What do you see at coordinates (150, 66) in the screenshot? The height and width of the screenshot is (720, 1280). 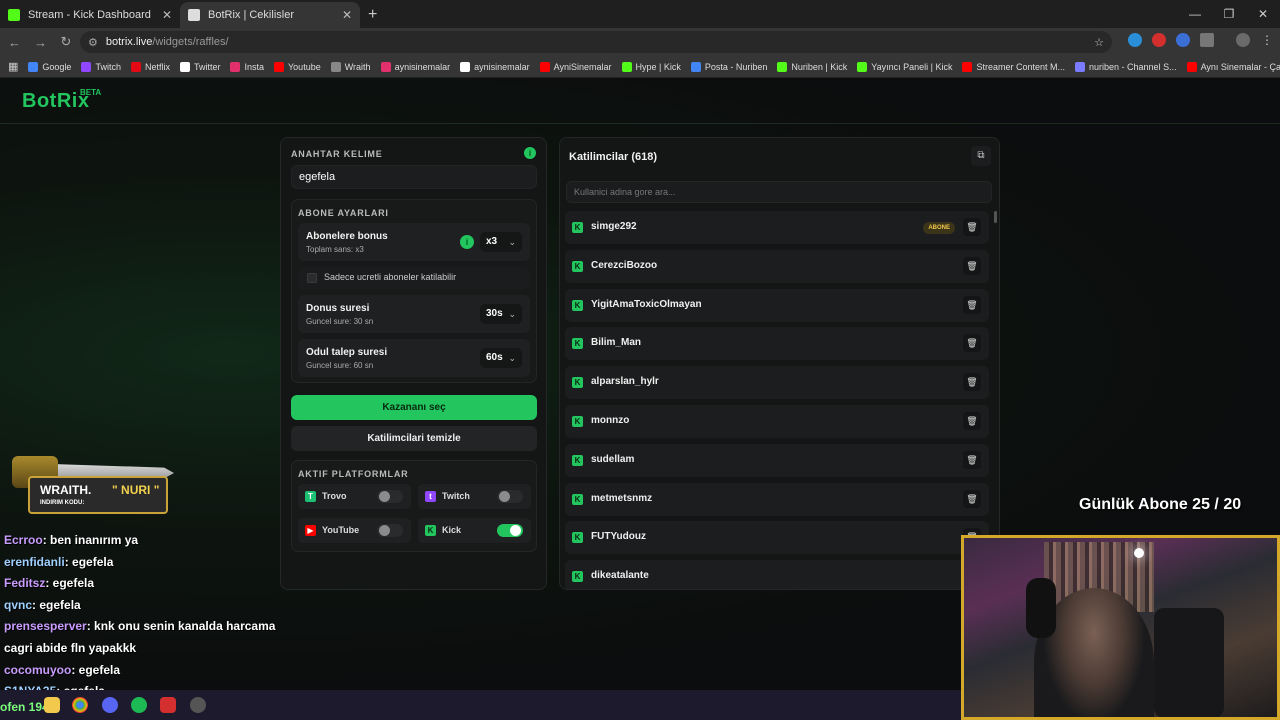 I see `bookmark-item: Netflix` at bounding box center [150, 66].